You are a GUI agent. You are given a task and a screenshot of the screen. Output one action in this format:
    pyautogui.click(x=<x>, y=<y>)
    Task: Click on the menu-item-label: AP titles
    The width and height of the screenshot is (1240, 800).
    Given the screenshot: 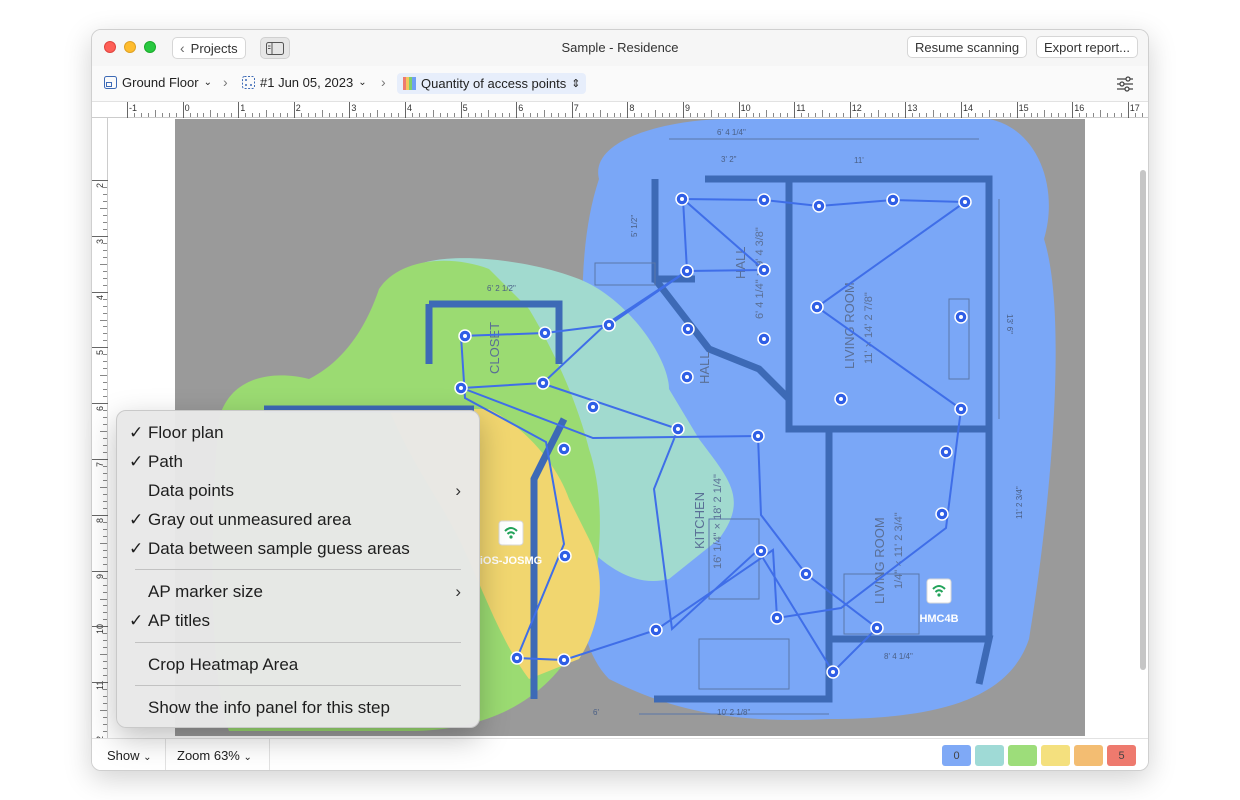 What is the action you would take?
    pyautogui.click(x=179, y=620)
    